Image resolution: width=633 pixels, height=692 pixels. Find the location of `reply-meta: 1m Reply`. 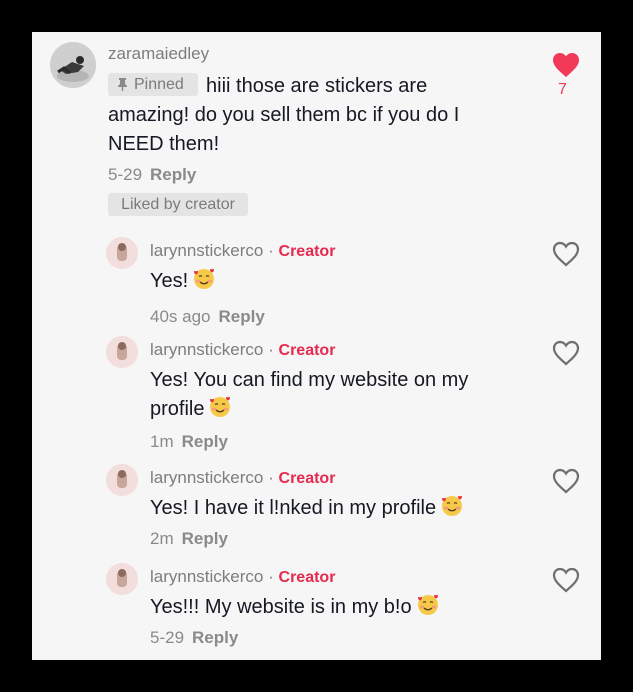

reply-meta: 1m Reply is located at coordinates (189, 442).